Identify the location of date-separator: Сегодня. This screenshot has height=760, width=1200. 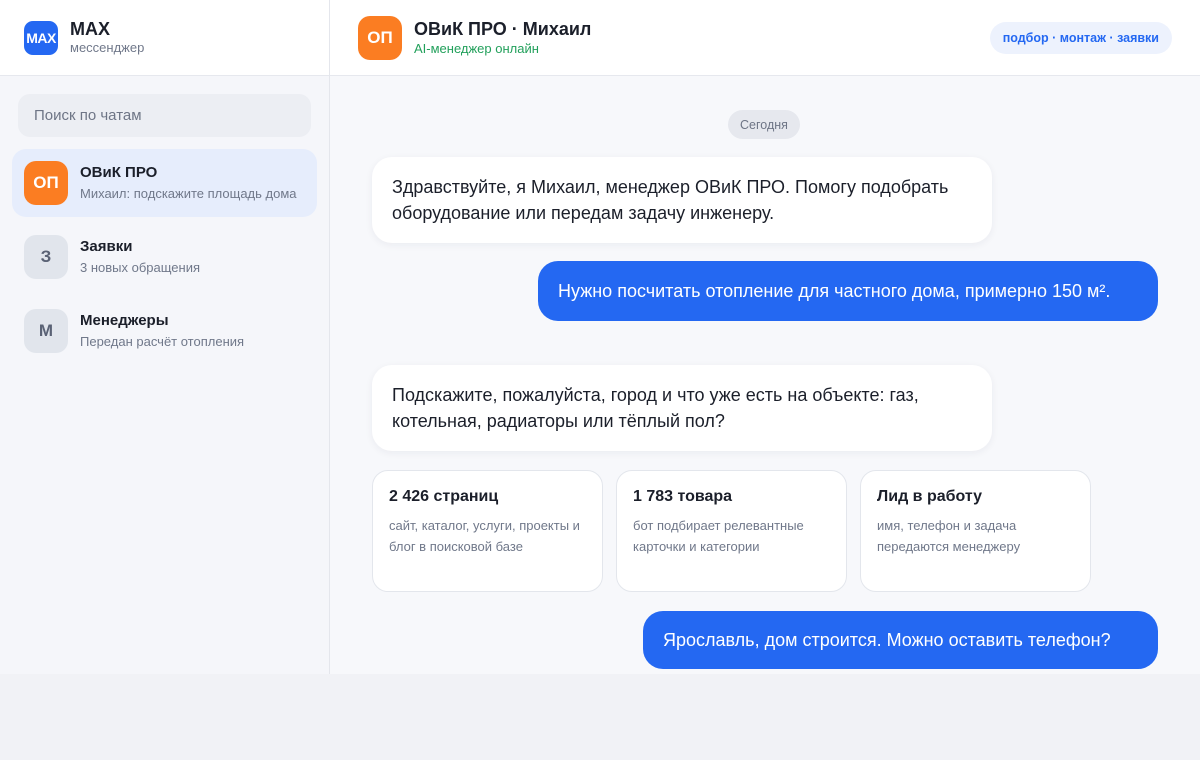
(764, 124).